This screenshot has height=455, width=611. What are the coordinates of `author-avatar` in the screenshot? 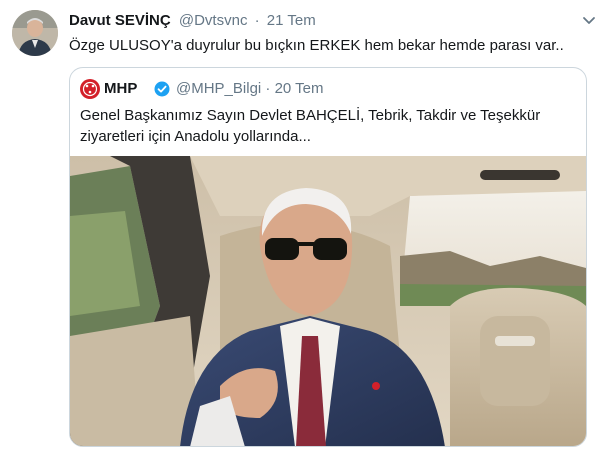 It's located at (35, 33).